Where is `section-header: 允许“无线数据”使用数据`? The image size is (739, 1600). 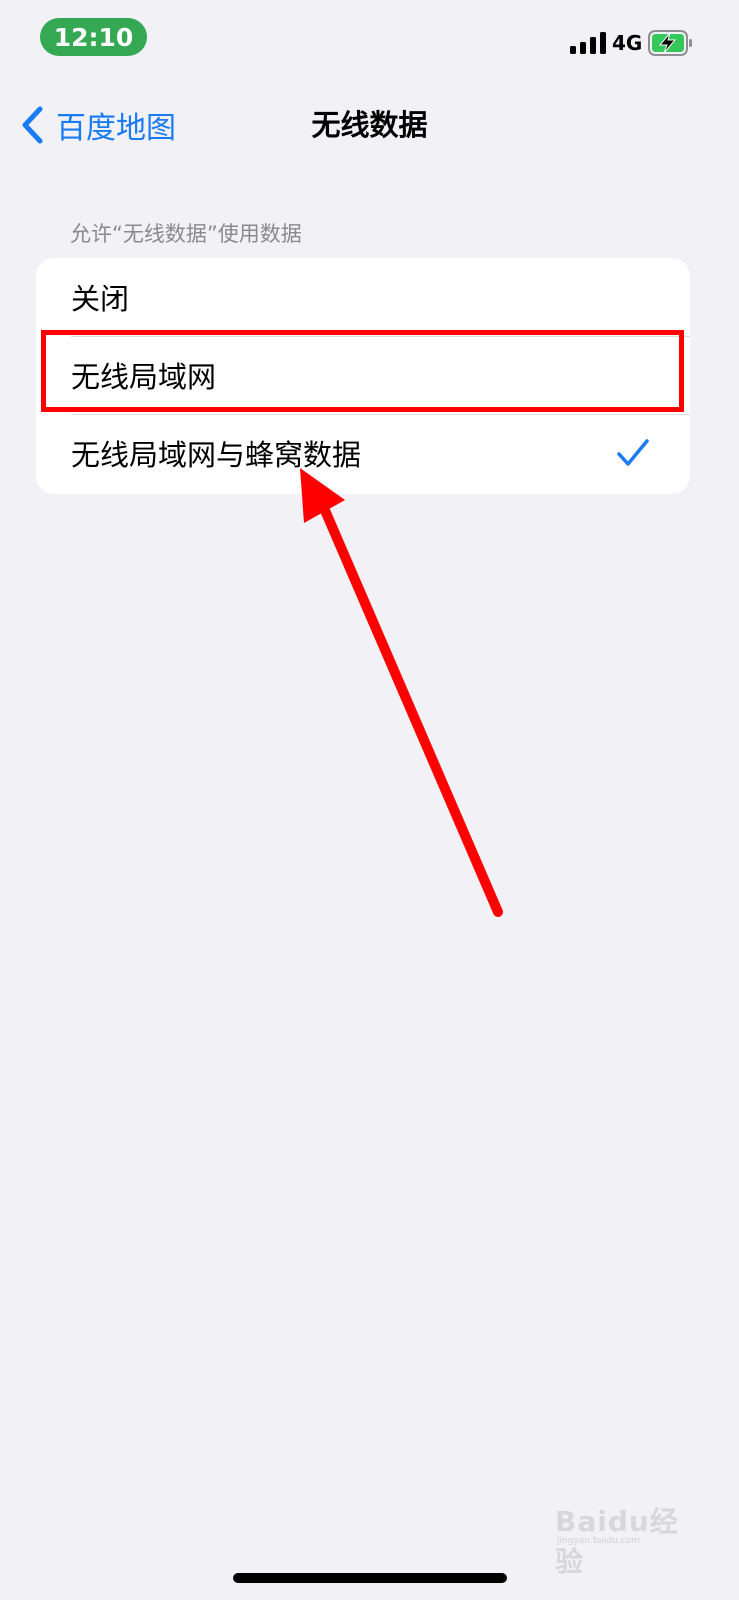
section-header: 允许“无线数据”使用数据 is located at coordinates (186, 234).